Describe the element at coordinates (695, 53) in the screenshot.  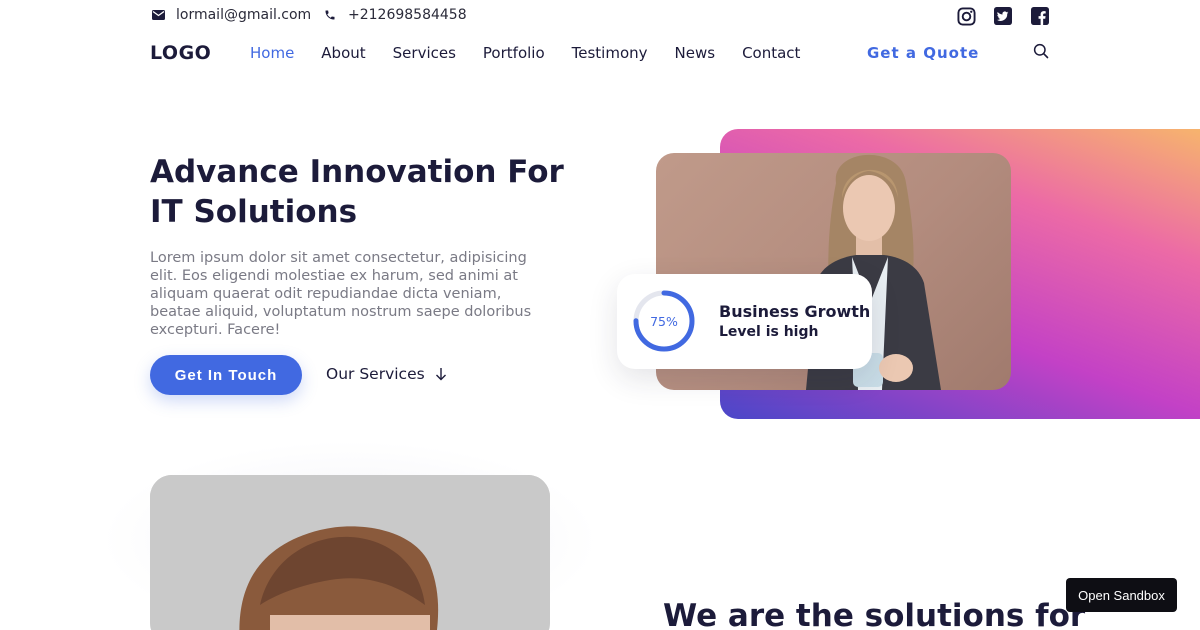
I see `nav-link-news: News` at that location.